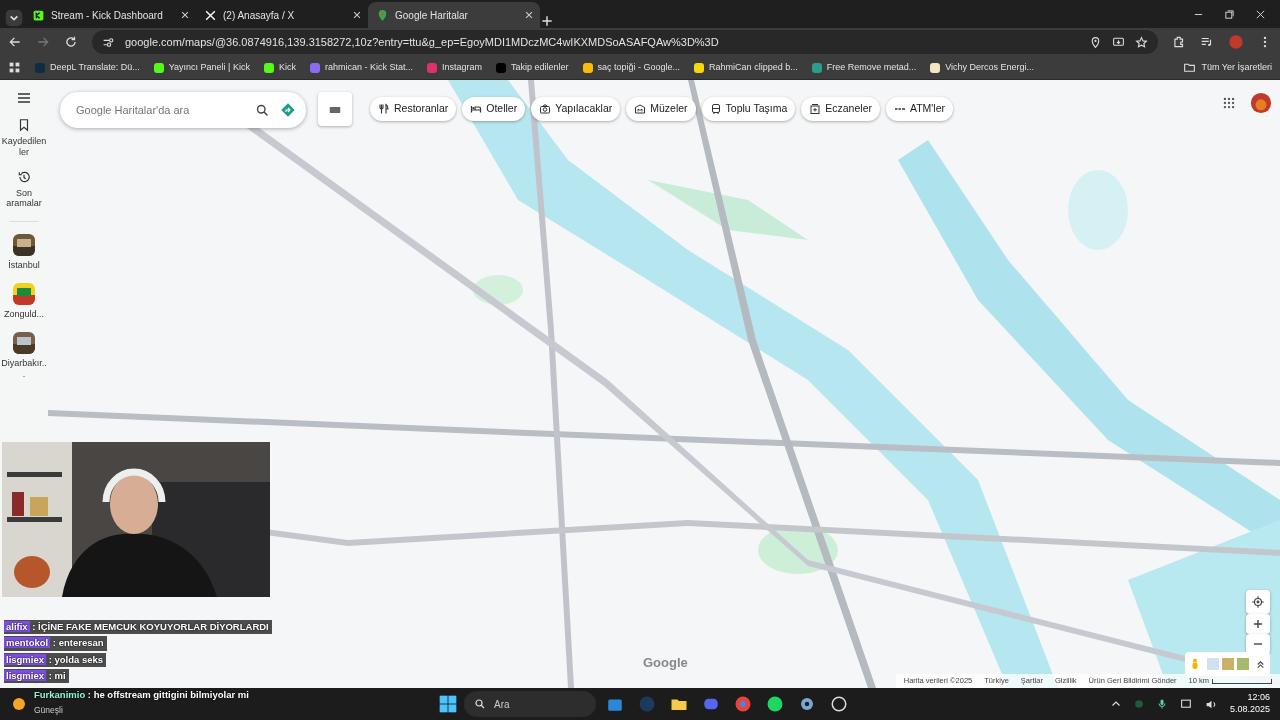  I want to click on bookmark: Takip edilenler, so click(532, 67).